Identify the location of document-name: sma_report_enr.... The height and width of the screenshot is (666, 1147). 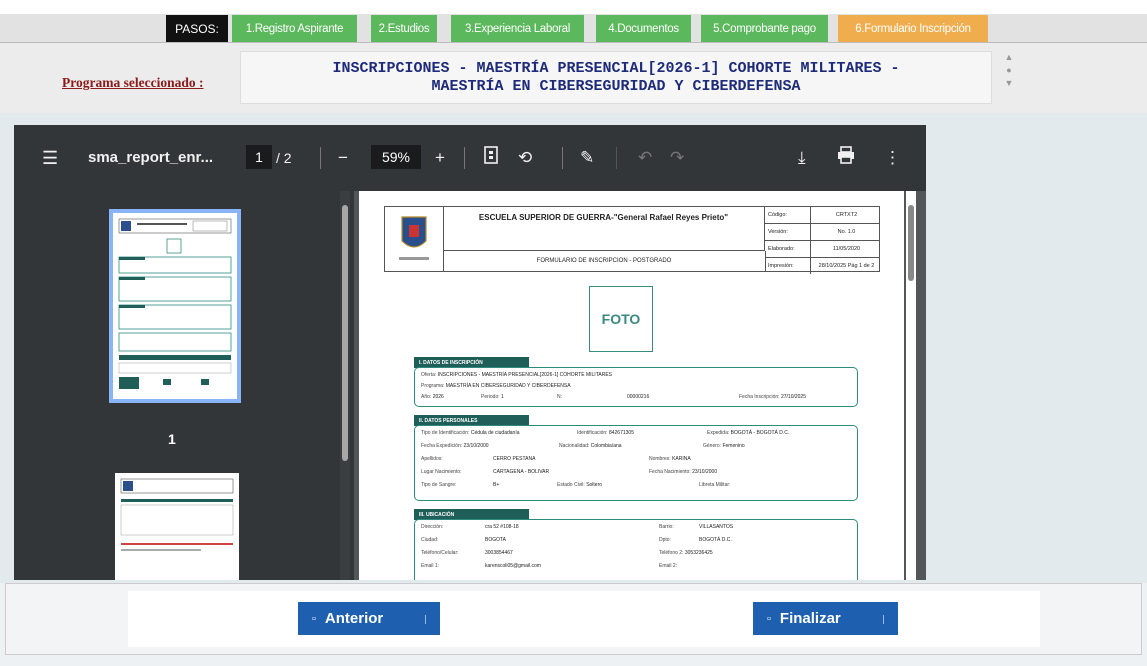
(151, 157).